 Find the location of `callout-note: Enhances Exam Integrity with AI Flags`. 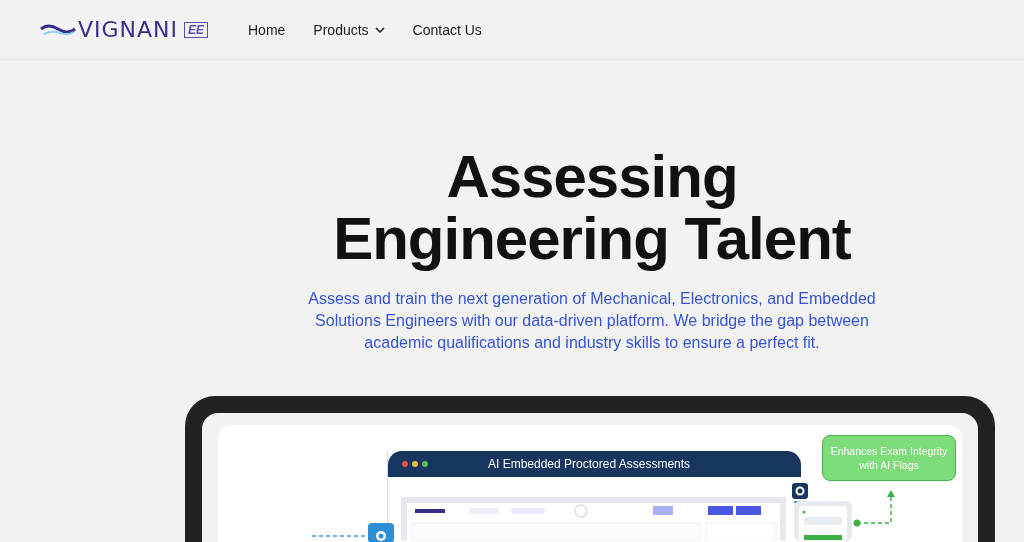

callout-note: Enhances Exam Integrity with AI Flags is located at coordinates (889, 458).